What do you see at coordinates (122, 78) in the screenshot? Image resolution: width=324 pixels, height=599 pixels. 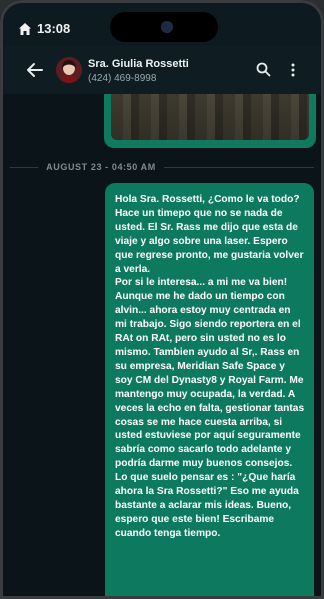 I see `contact-phone: (424) 469-8998` at bounding box center [122, 78].